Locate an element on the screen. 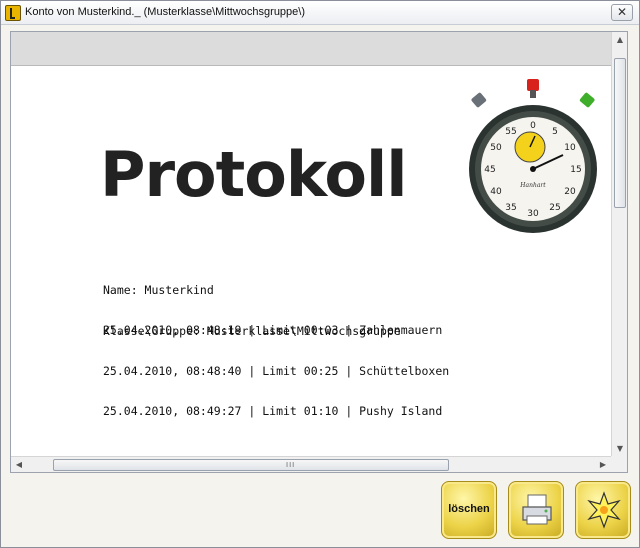  stopwatch-pusher-right-cap is located at coordinates (587, 100).